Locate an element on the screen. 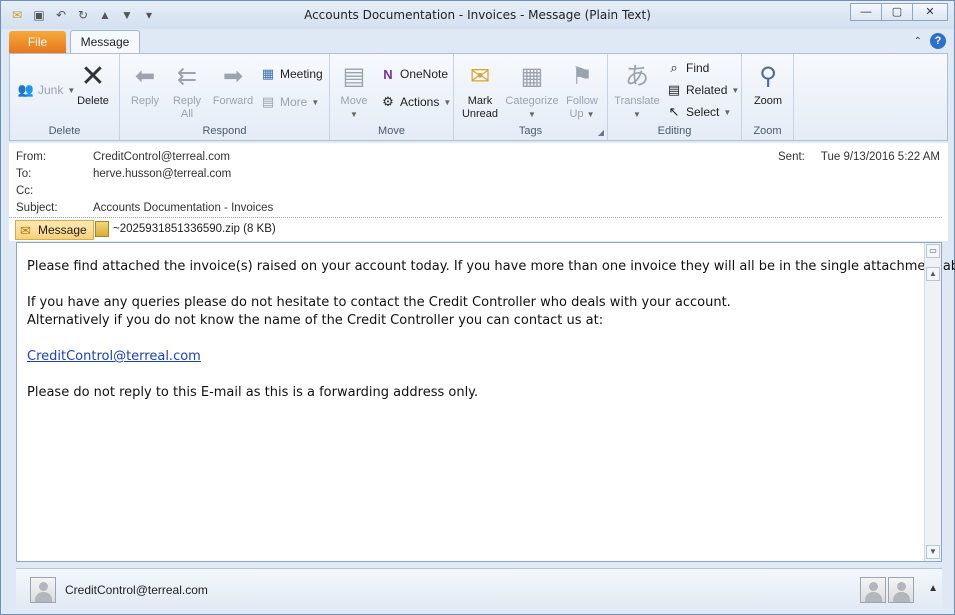 The height and width of the screenshot is (615, 955). select-button: ↖ Select ▼ is located at coordinates (699, 112).